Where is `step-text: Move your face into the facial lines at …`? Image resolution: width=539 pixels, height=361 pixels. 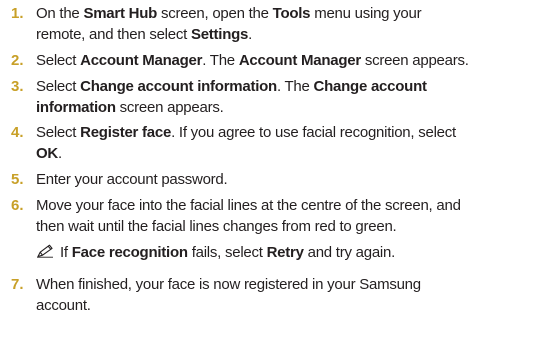 step-text: Move your face into the facial lines at … is located at coordinates (286, 216).